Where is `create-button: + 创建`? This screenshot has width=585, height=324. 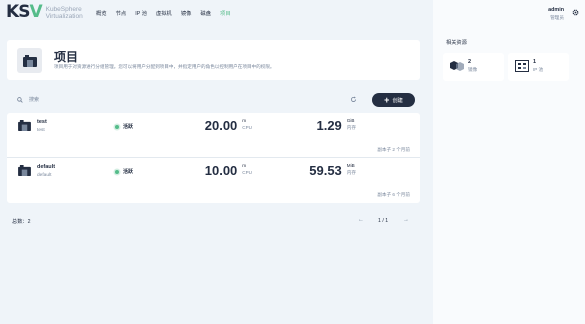 create-button: + 创建 is located at coordinates (393, 100).